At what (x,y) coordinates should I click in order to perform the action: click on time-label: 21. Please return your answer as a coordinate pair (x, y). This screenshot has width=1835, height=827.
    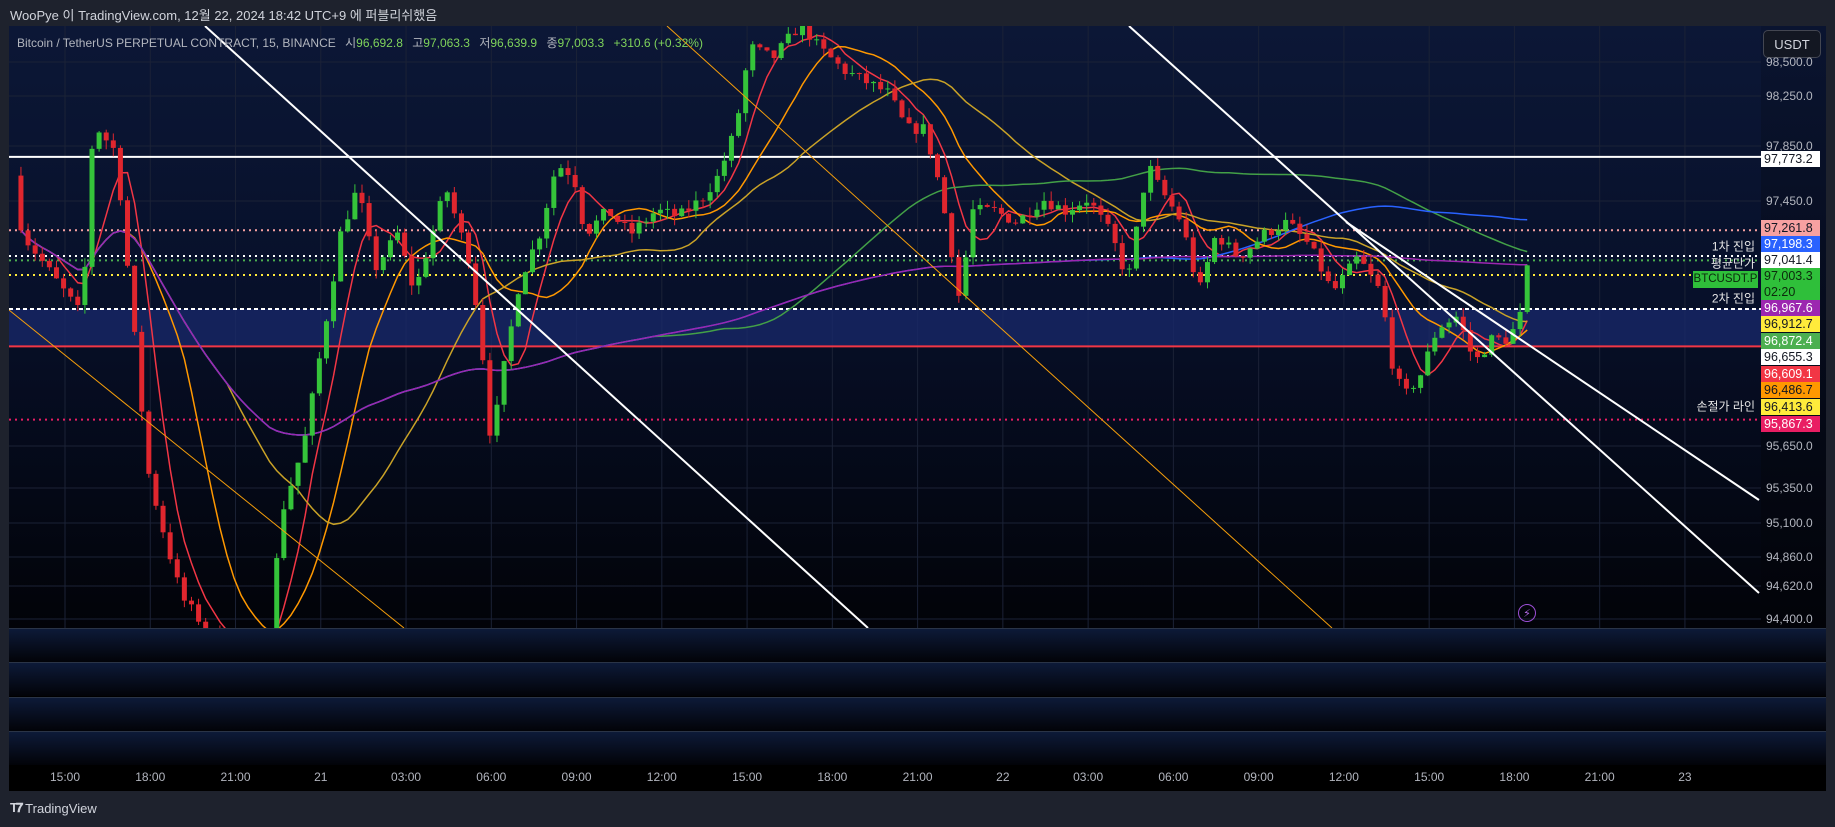
    Looking at the image, I should click on (321, 777).